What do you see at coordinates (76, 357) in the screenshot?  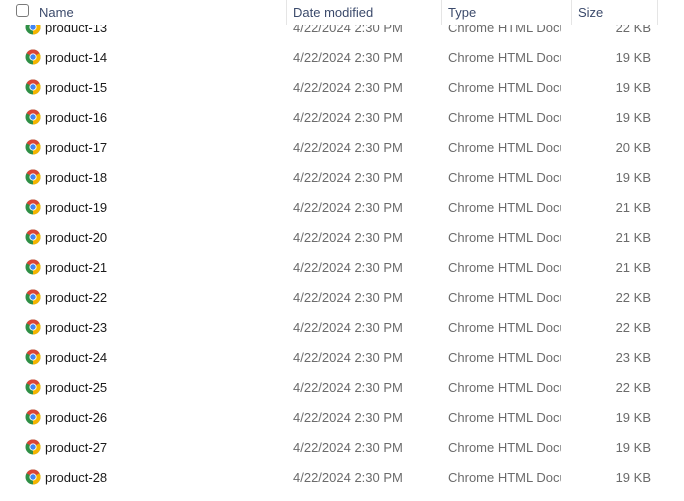 I see `file-name: product-24` at bounding box center [76, 357].